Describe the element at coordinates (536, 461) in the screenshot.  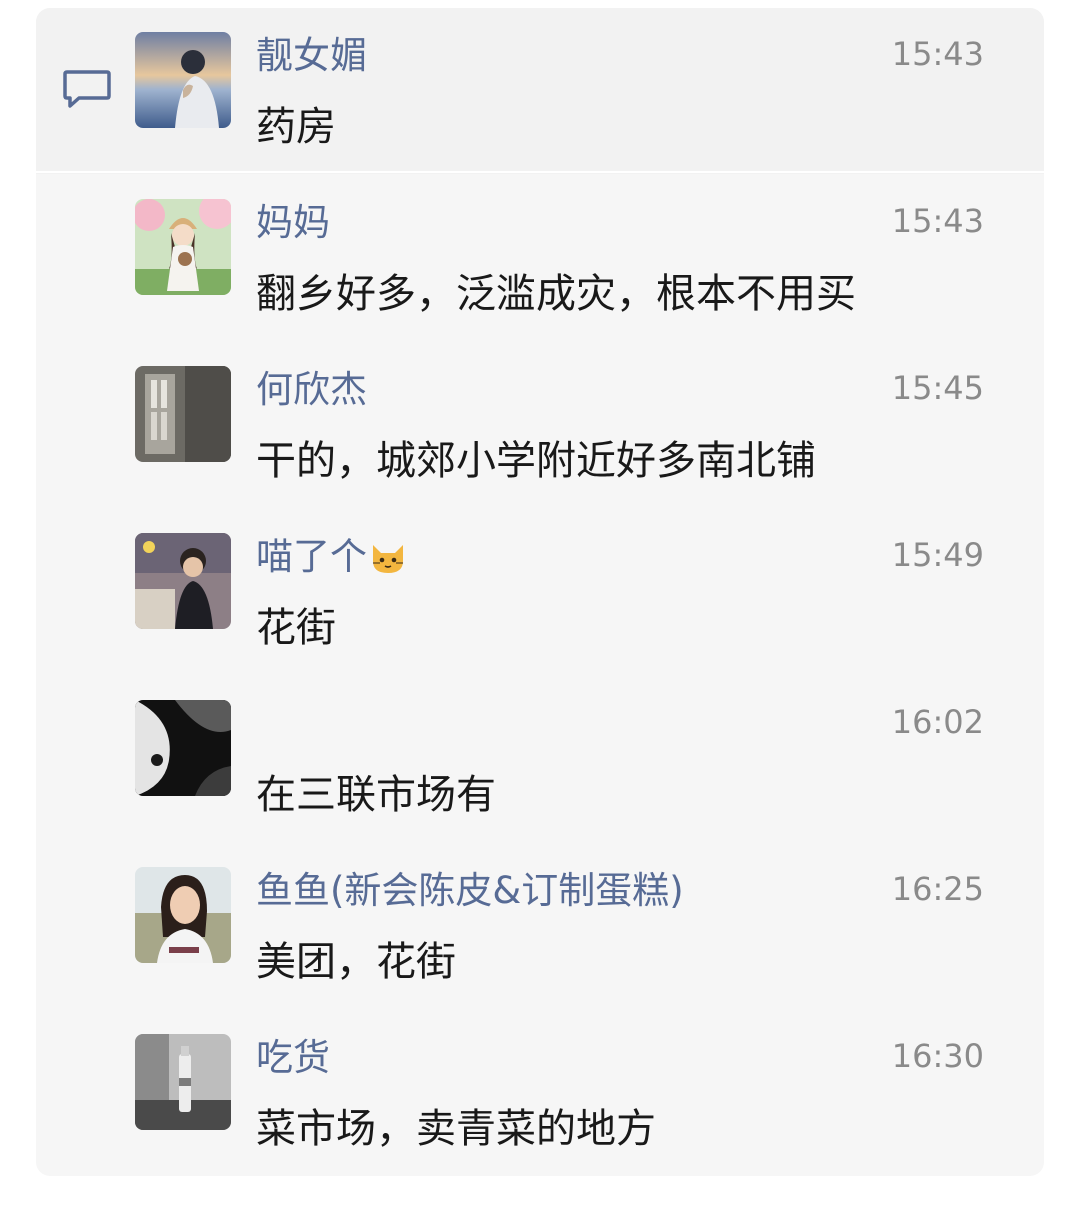
I see `message-text: 干的，城郊小学附近好多南北铺` at that location.